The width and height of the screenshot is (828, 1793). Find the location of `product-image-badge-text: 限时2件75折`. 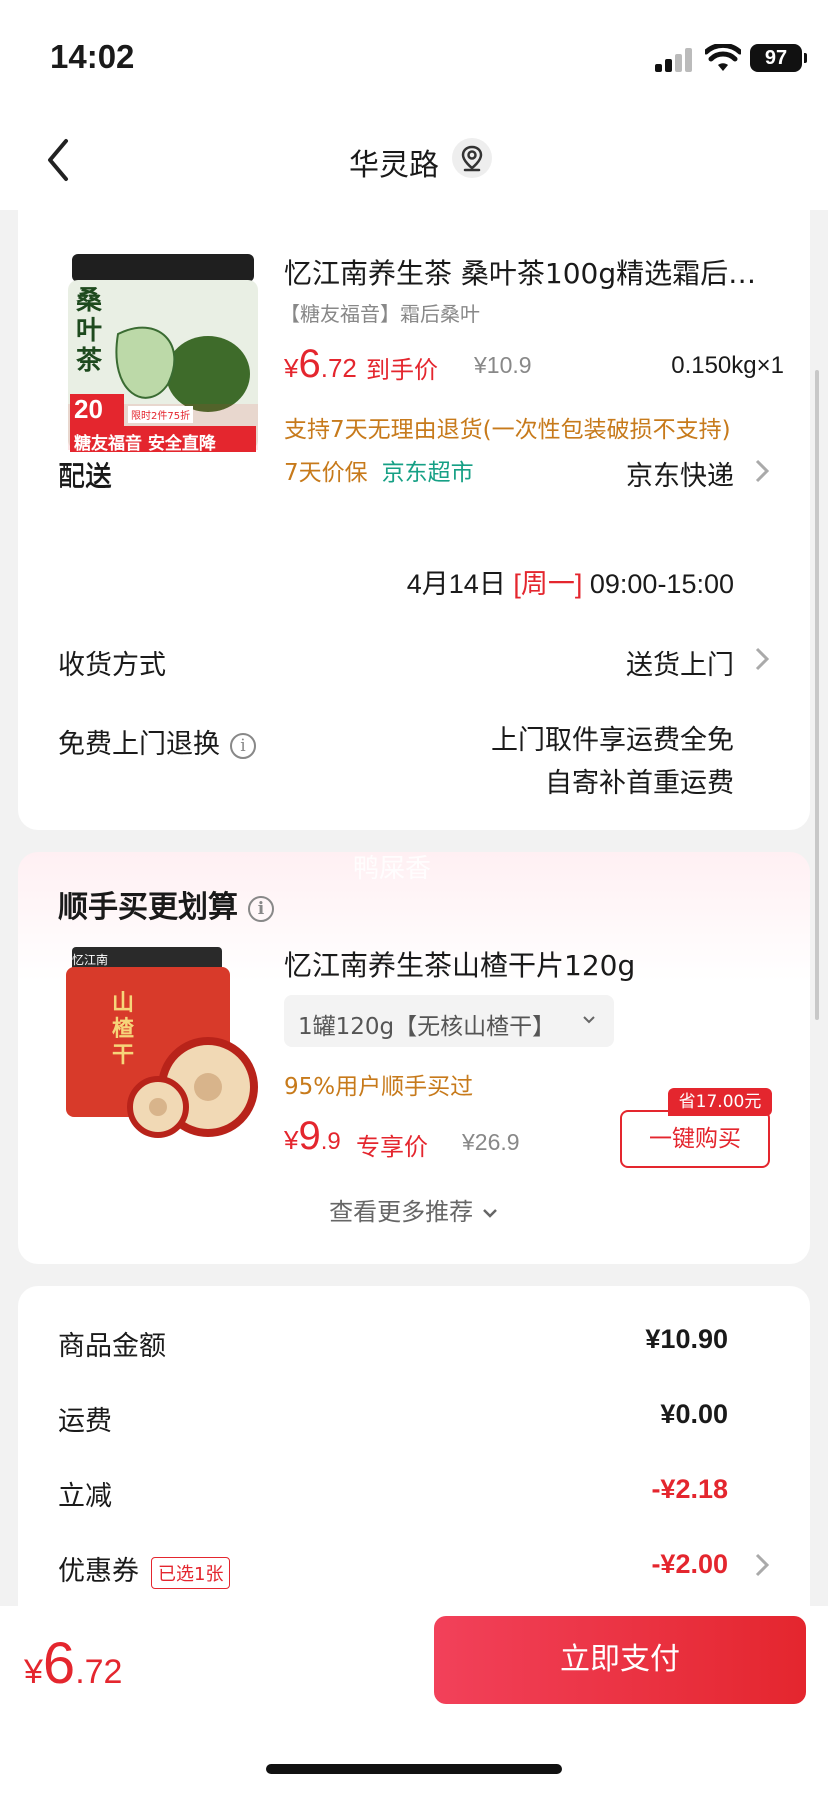

product-image-badge-text: 限时2件75折 is located at coordinates (161, 414).